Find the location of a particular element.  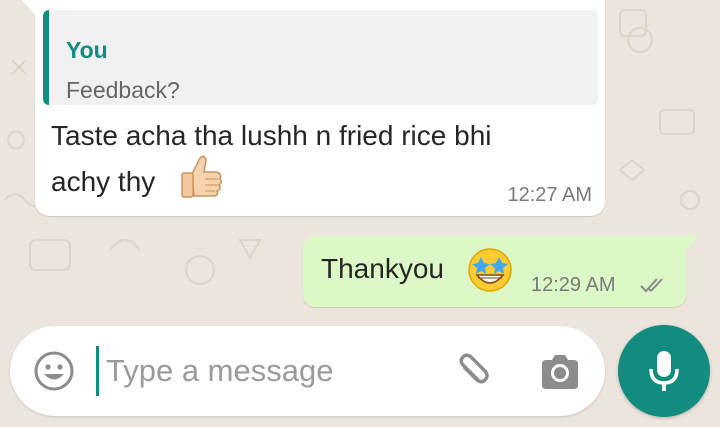

quote-author: You is located at coordinates (87, 50).